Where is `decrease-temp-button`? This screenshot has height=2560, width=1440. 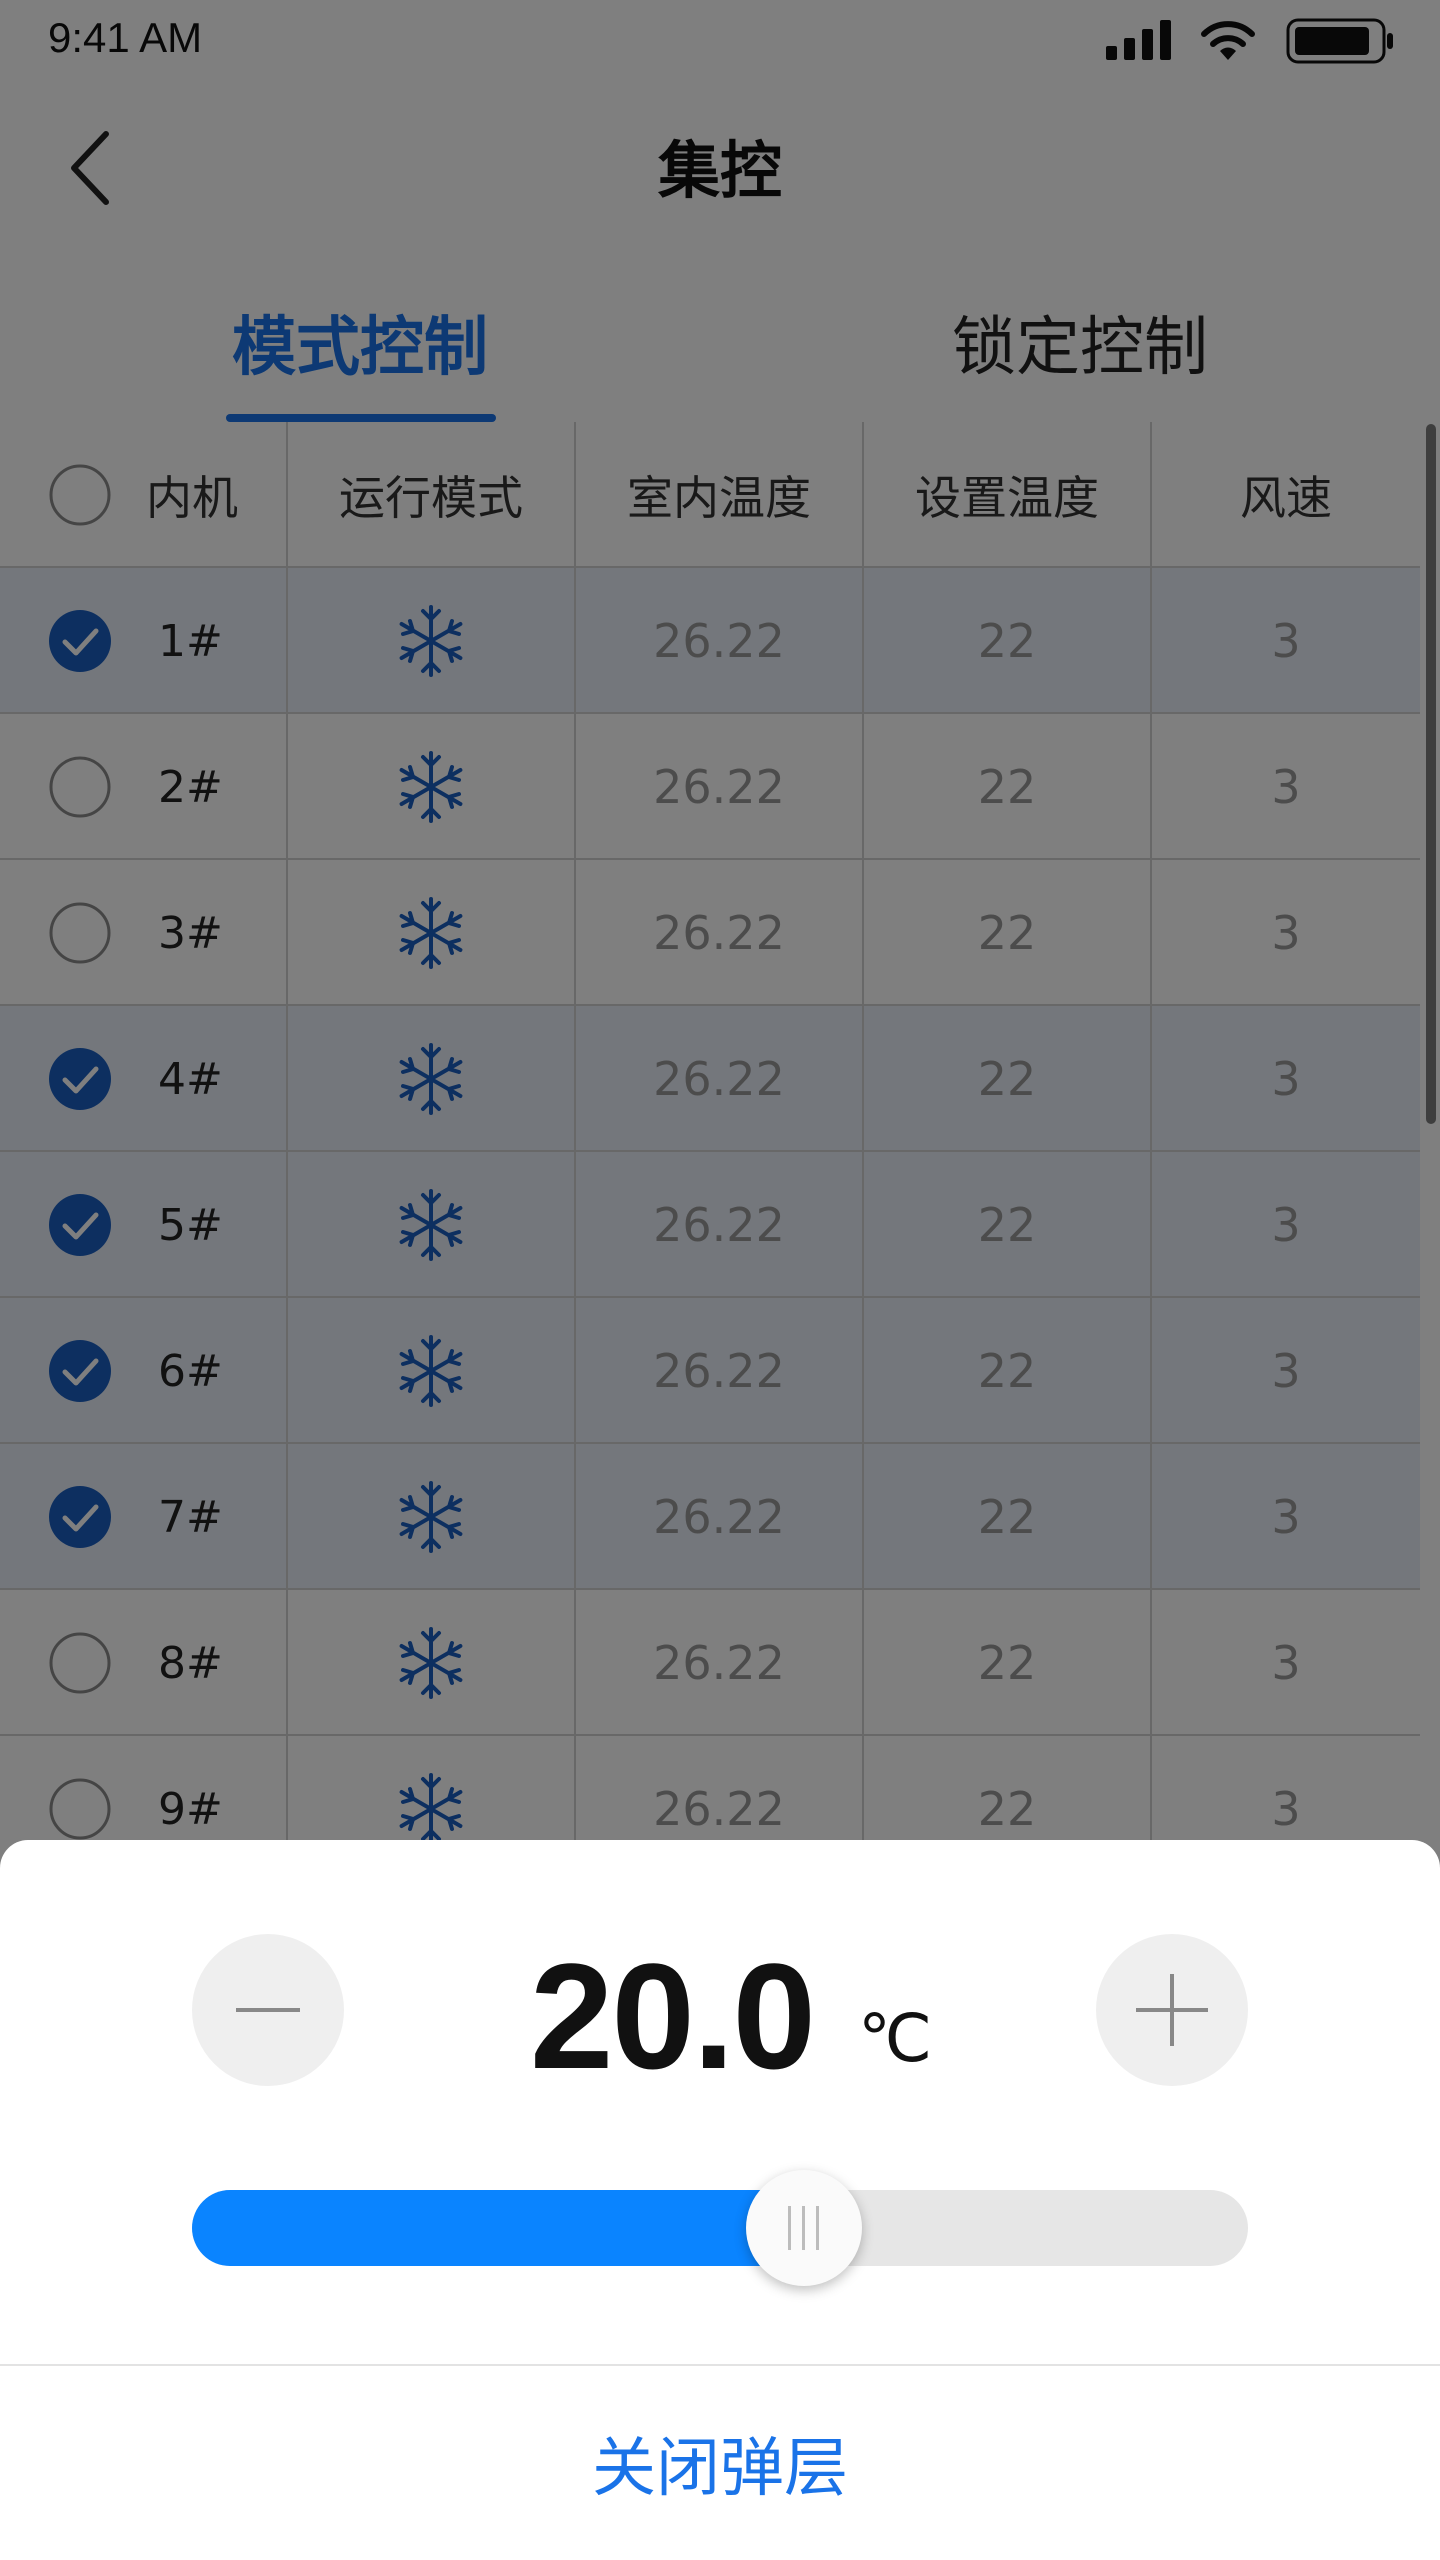 decrease-temp-button is located at coordinates (268, 2010).